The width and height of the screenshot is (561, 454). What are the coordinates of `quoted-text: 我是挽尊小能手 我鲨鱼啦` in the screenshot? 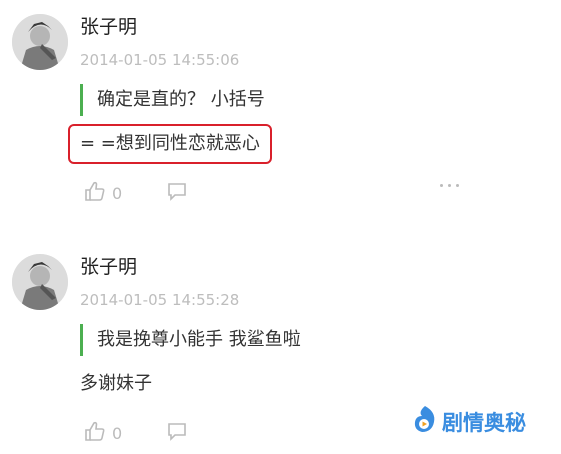 It's located at (190, 340).